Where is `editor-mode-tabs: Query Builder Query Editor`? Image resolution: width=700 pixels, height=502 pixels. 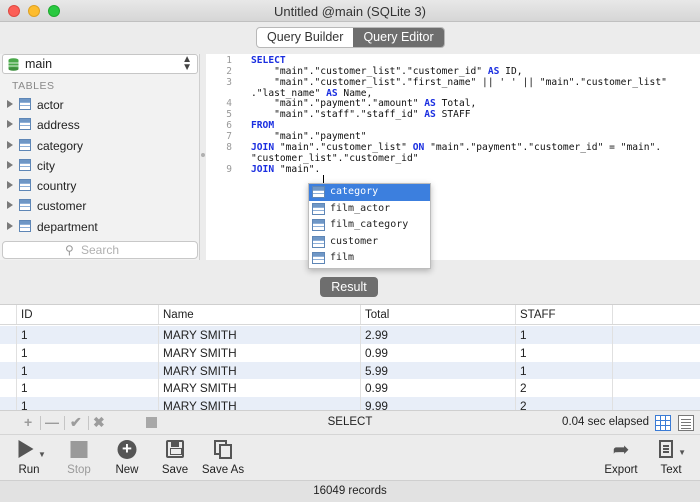
editor-mode-tabs: Query Builder Query Editor is located at coordinates (350, 37).